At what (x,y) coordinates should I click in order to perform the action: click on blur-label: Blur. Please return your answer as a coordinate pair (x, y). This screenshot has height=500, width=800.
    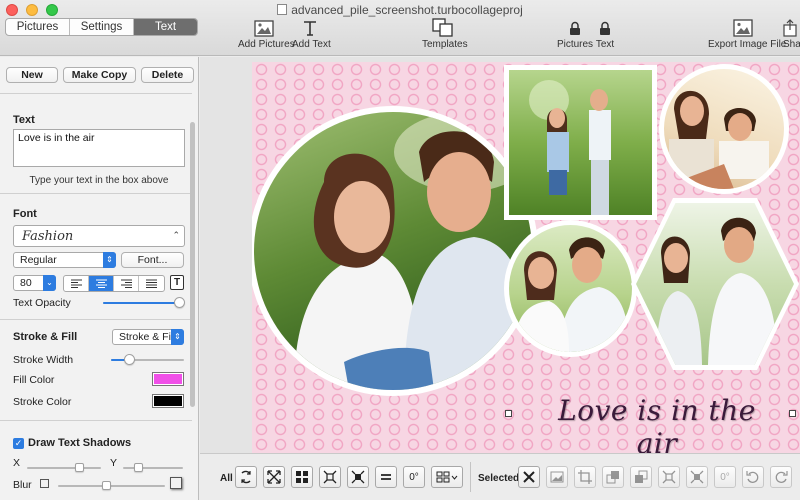
    Looking at the image, I should click on (22, 485).